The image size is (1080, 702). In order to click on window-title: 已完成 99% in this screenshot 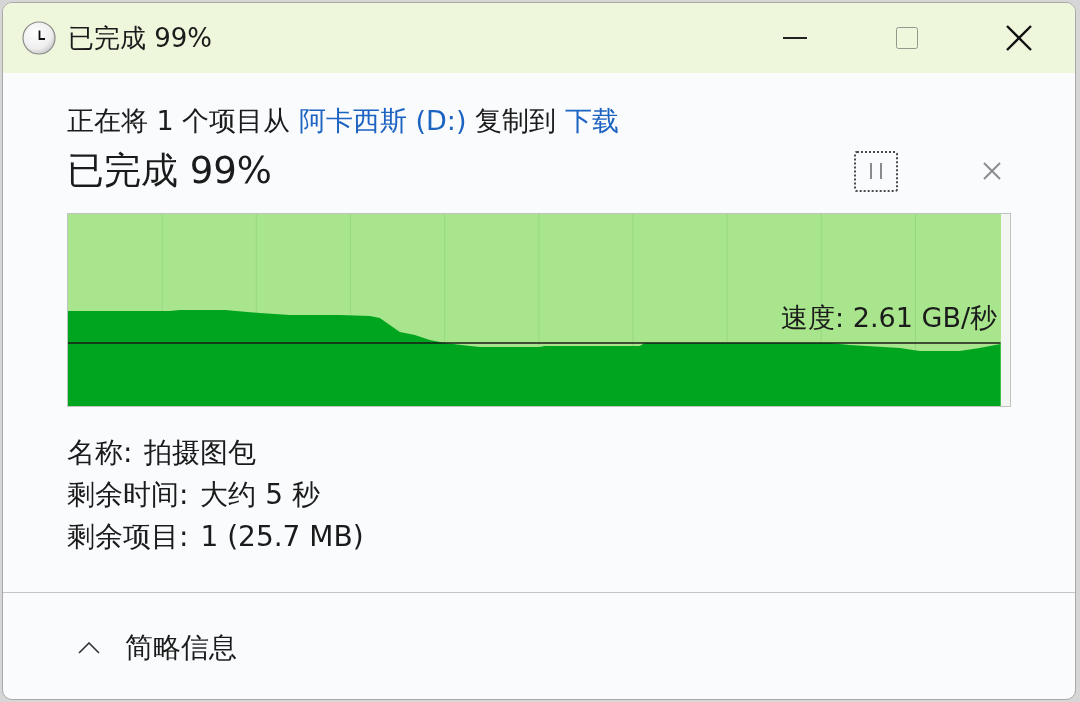, I will do `click(141, 38)`.